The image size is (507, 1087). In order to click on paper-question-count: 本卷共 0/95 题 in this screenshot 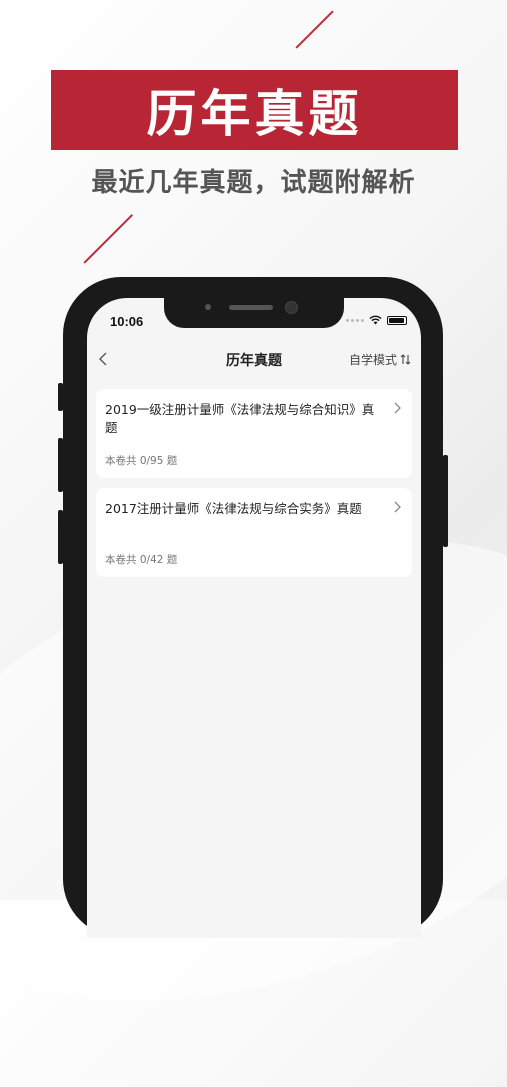, I will do `click(141, 461)`.